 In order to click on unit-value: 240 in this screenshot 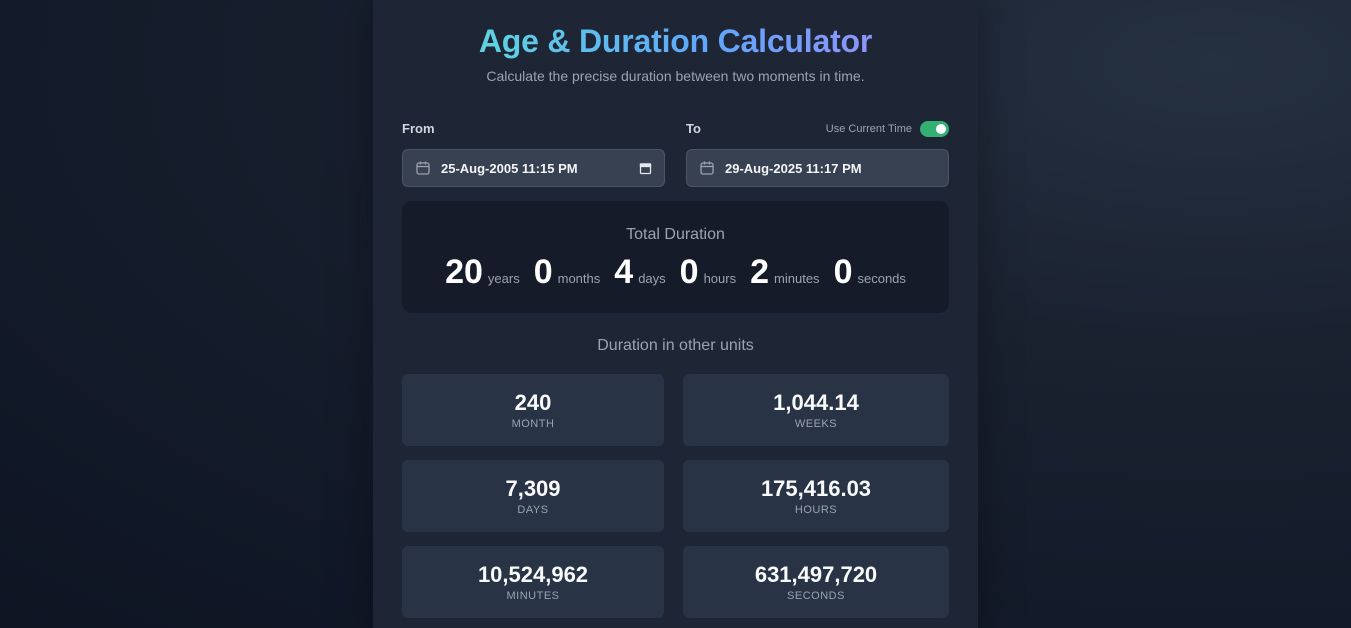, I will do `click(533, 402)`.